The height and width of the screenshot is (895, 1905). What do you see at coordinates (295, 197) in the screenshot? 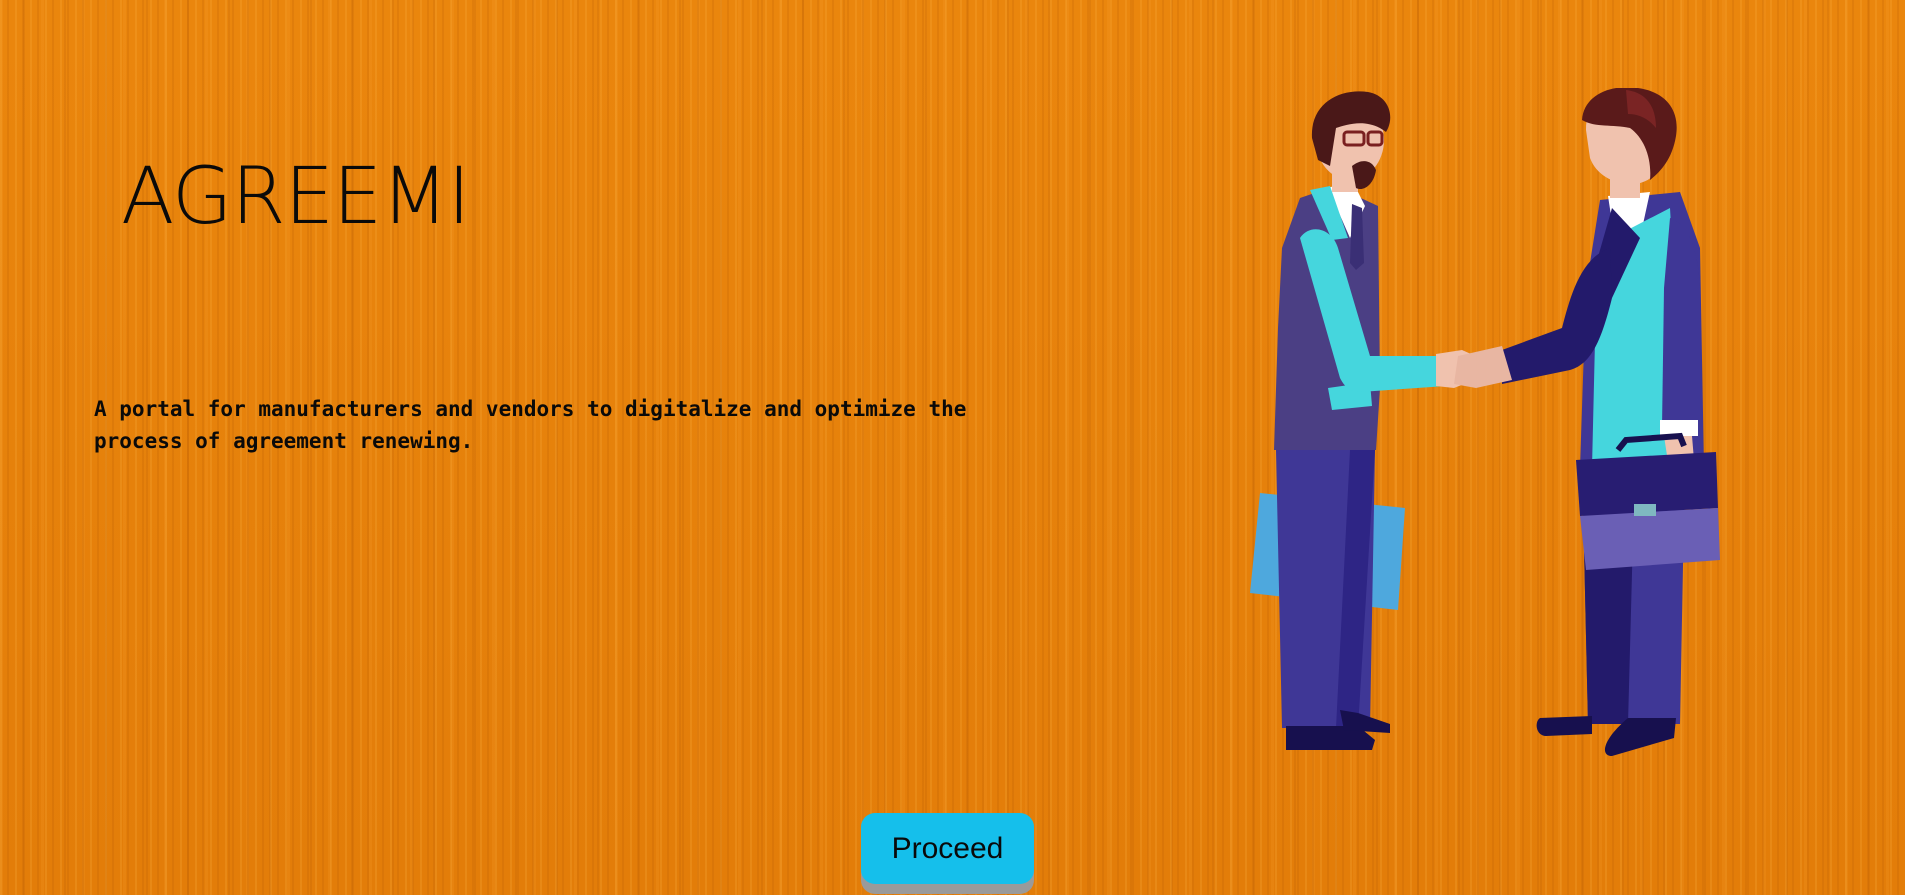
I see `app-title: AGREEMI` at bounding box center [295, 197].